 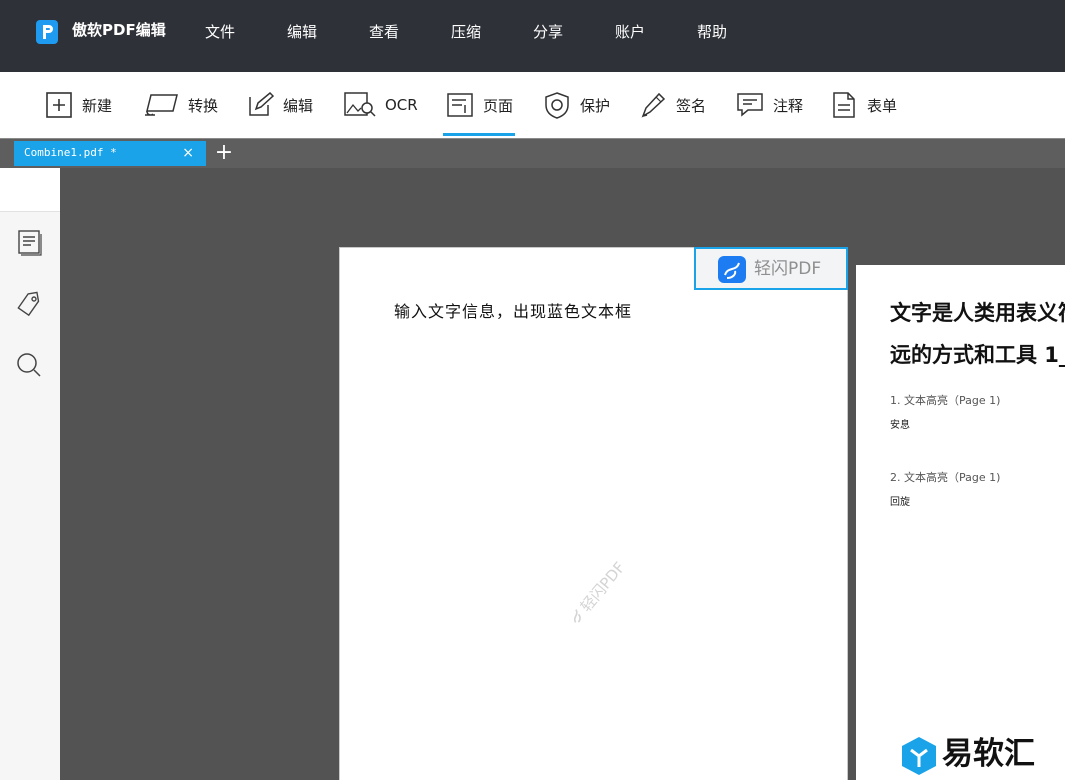 I want to click on site-watermark-logo: 易软汇, so click(x=980, y=756).